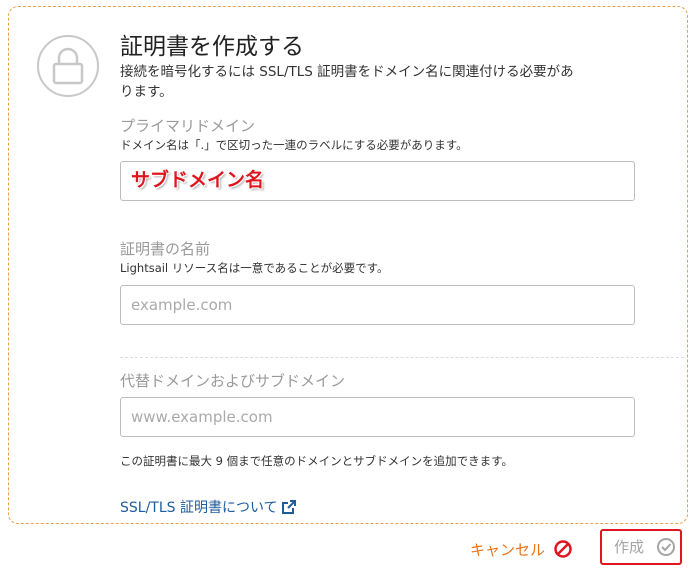 The width and height of the screenshot is (700, 578). What do you see at coordinates (254, 268) in the screenshot?
I see `certificate-name-help: Lightsail リソース名は一意であることが必要です。` at bounding box center [254, 268].